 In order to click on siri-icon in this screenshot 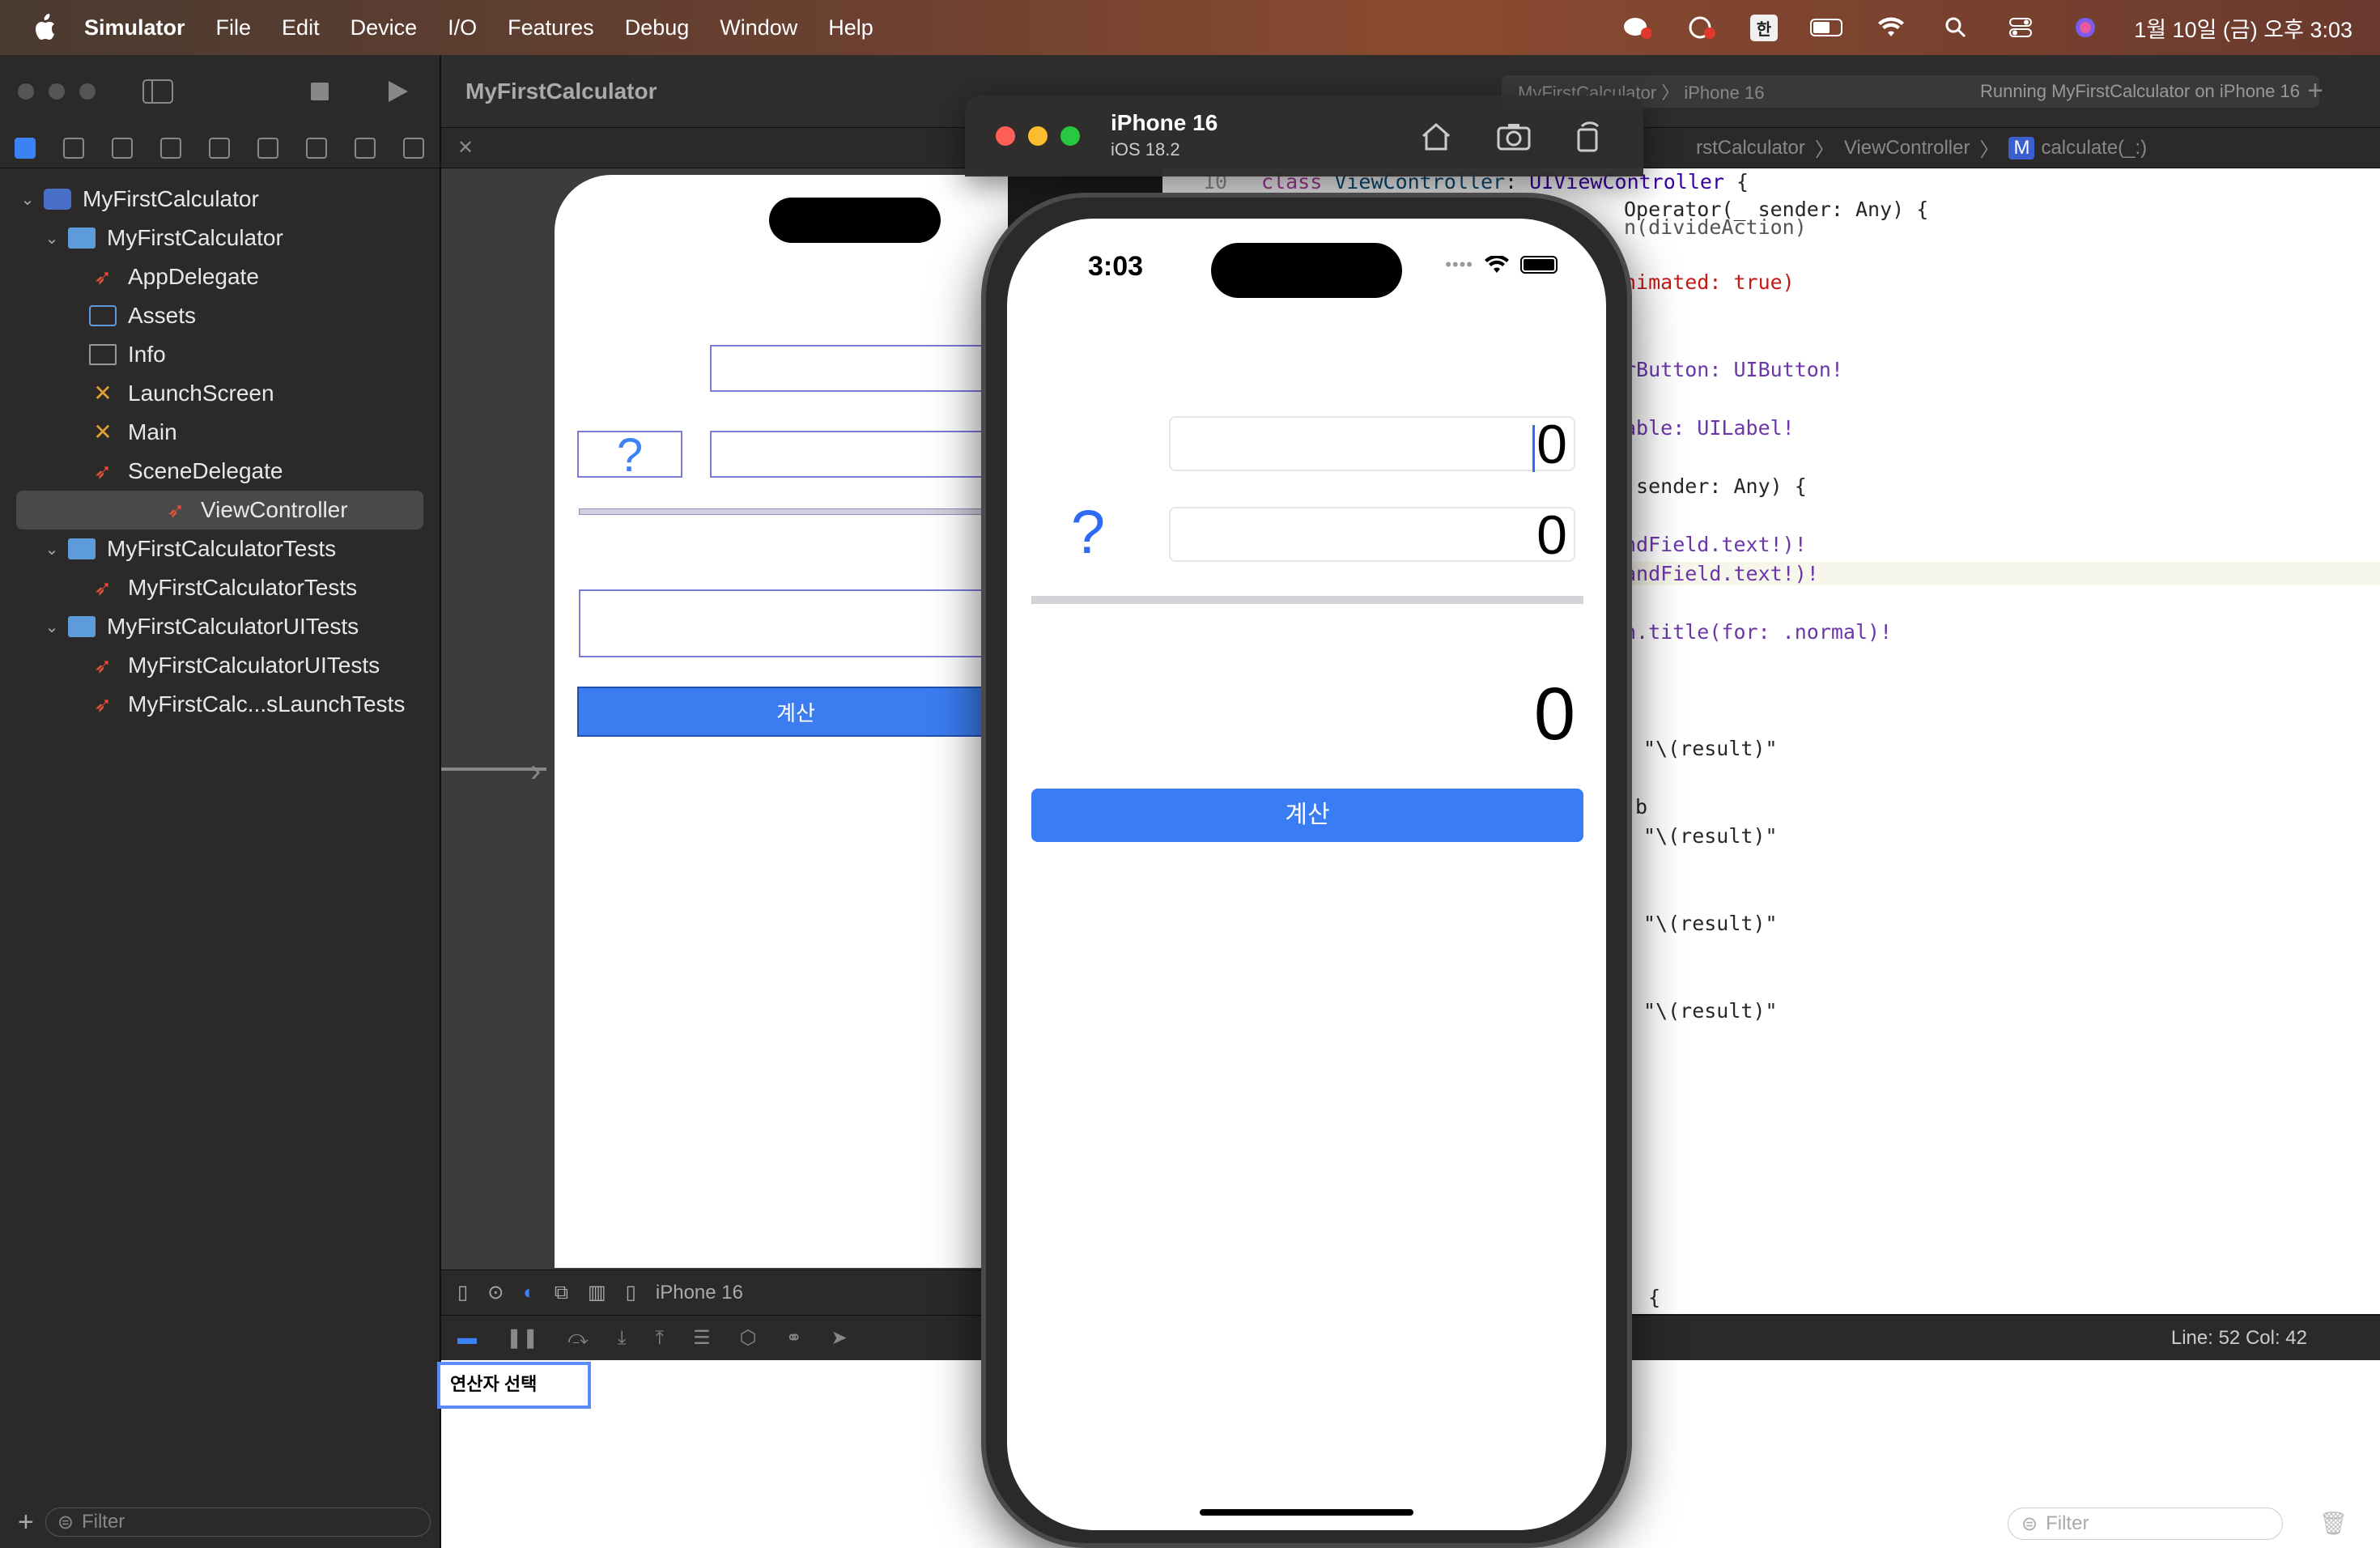, I will do `click(2086, 27)`.